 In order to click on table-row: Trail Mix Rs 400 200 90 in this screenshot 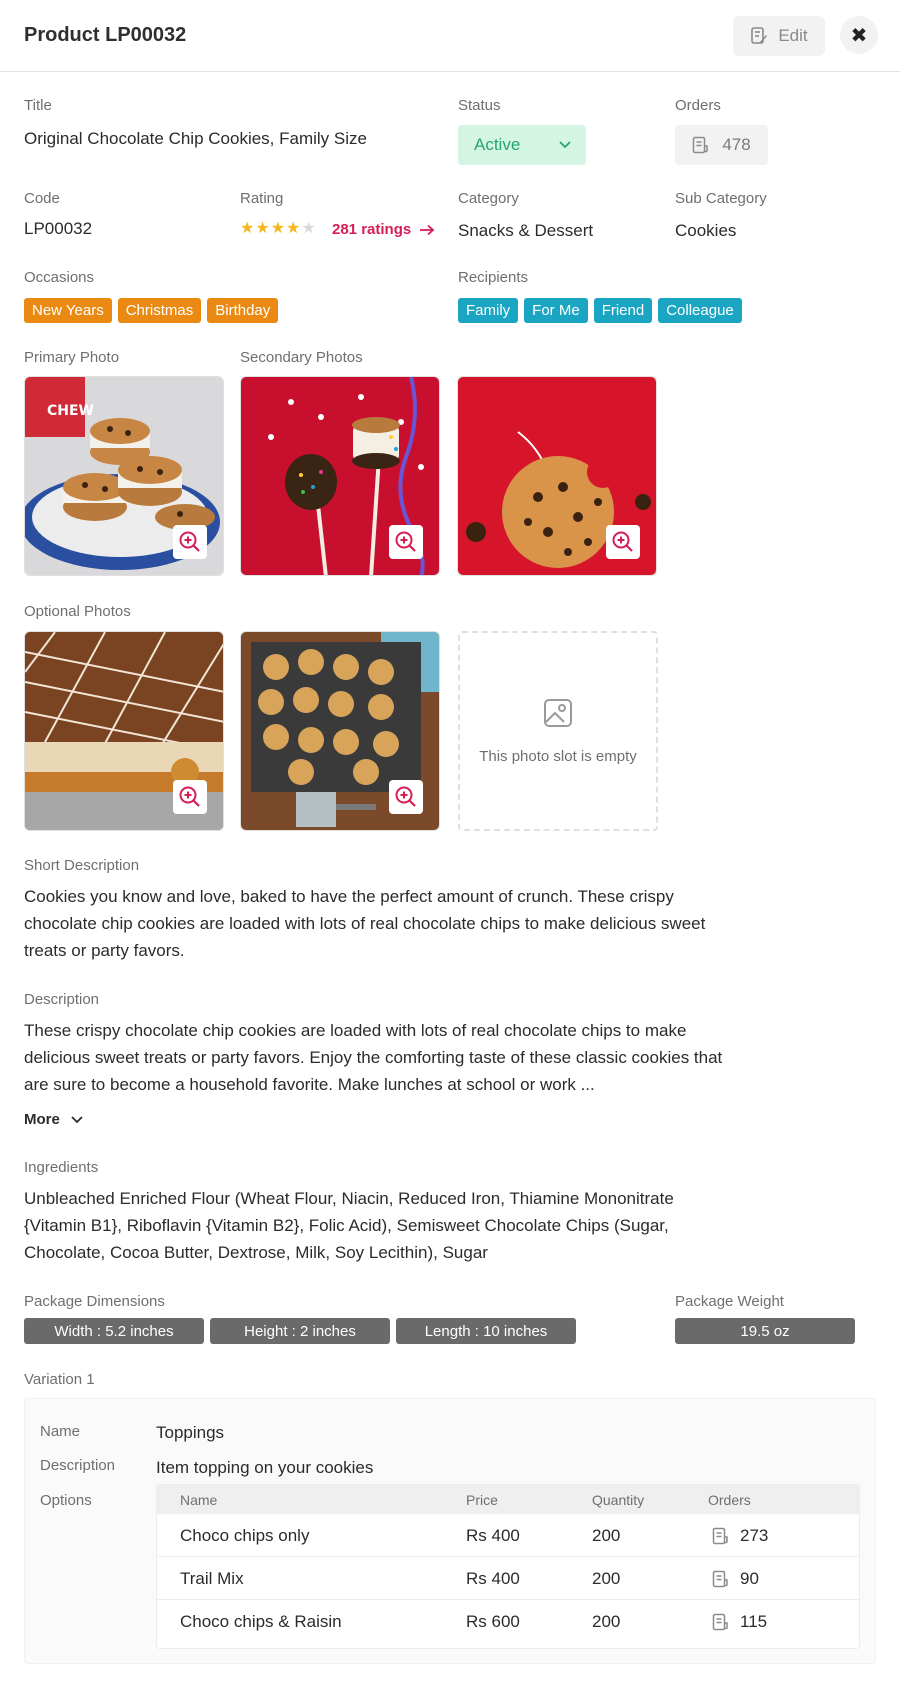, I will do `click(508, 1578)`.